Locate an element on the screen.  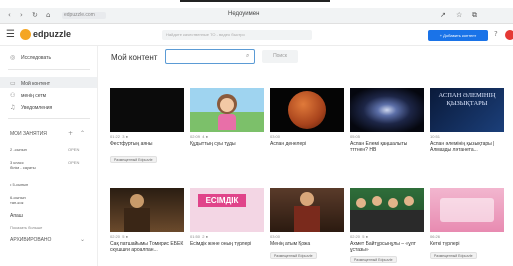
card-meta: 01:22 3 ● is located at coordinates (119, 136).